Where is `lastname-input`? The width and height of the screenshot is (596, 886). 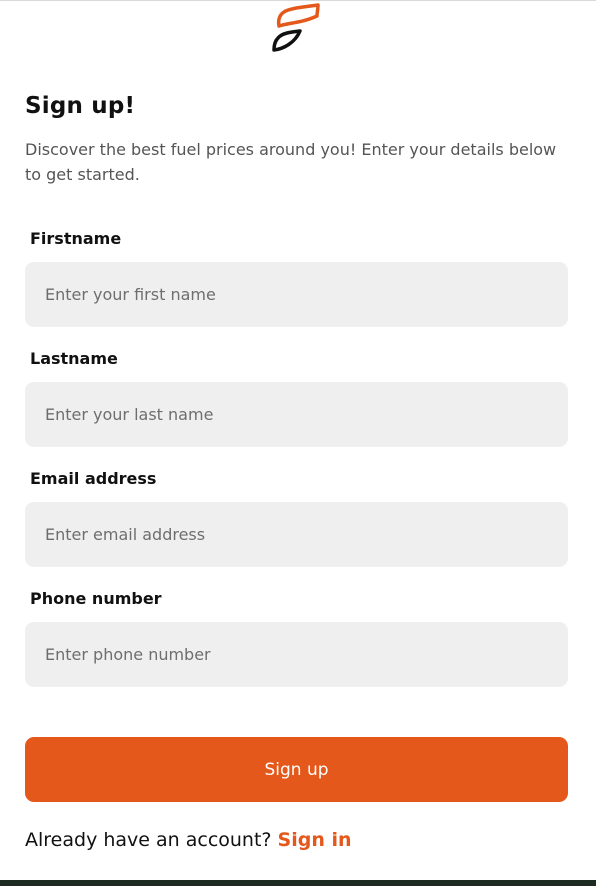
lastname-input is located at coordinates (296, 414).